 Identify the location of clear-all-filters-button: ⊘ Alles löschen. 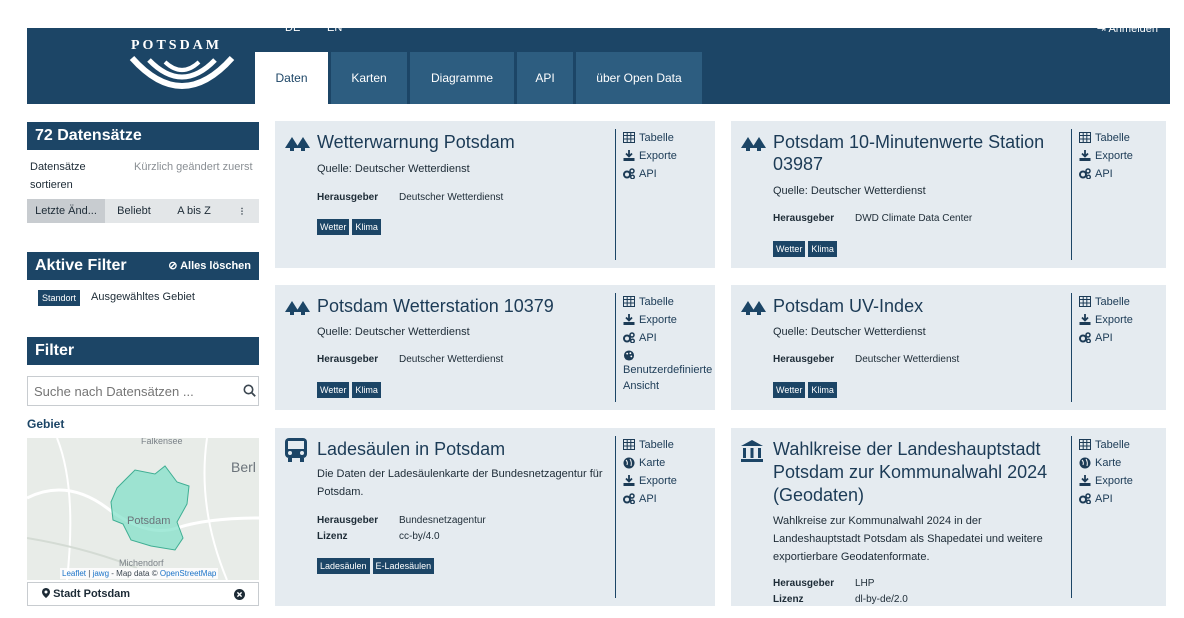
(209, 265).